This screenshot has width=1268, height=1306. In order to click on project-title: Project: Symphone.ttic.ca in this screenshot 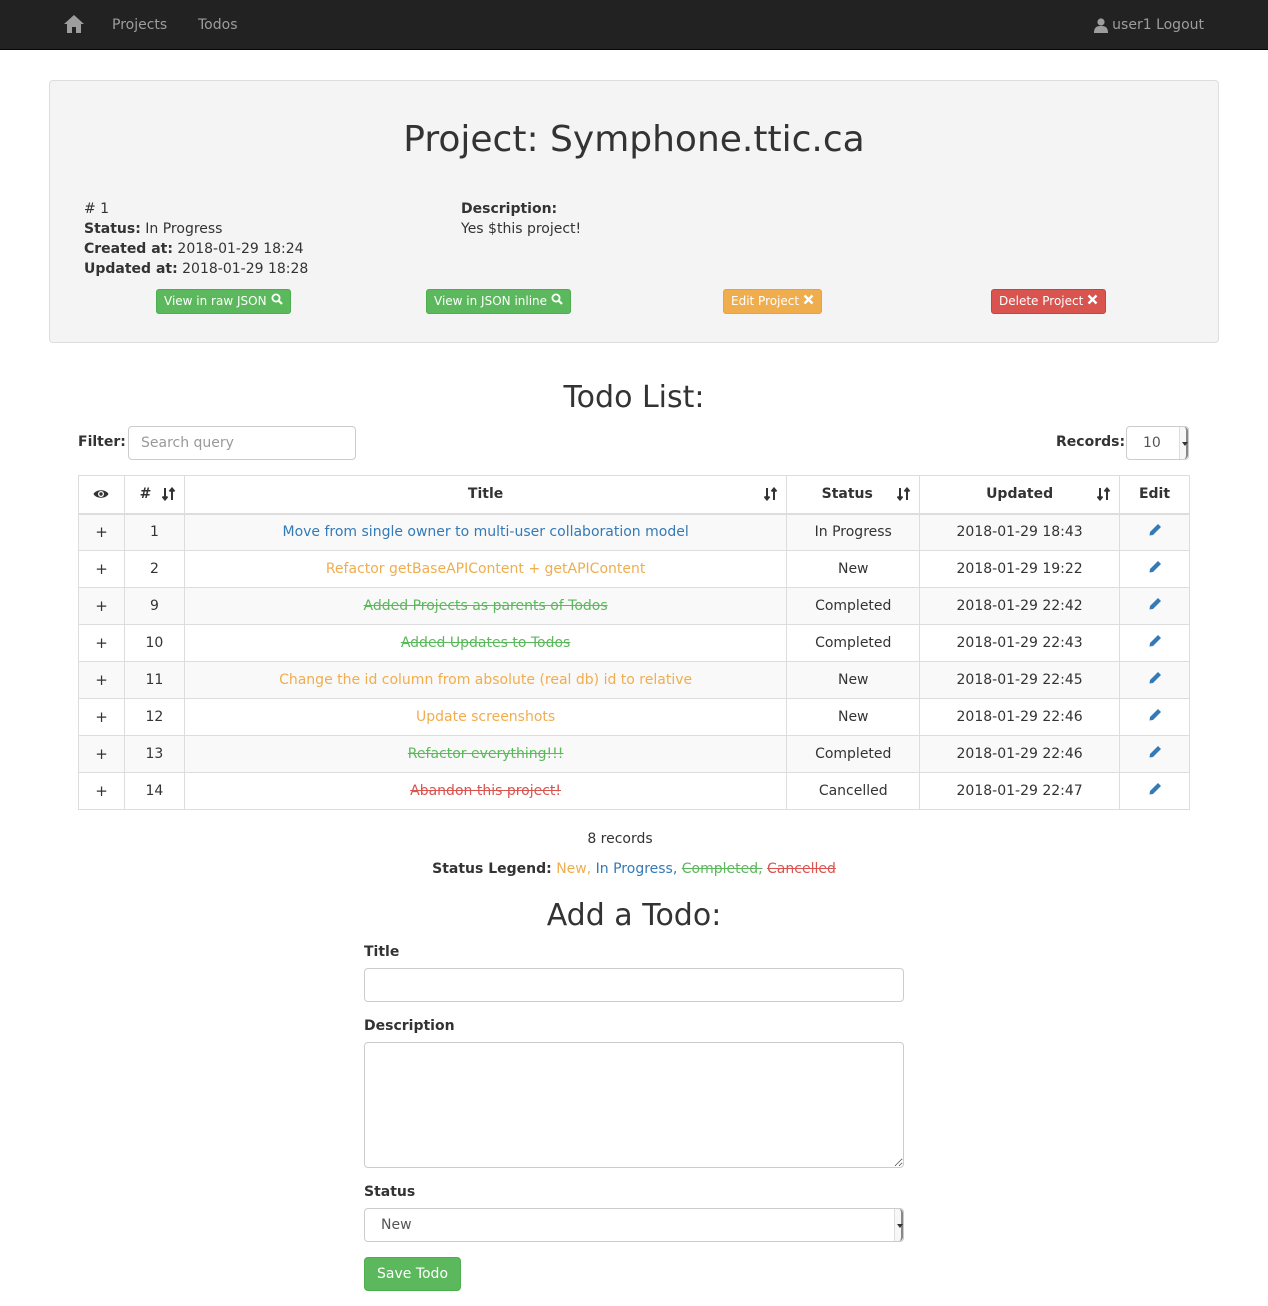, I will do `click(634, 139)`.